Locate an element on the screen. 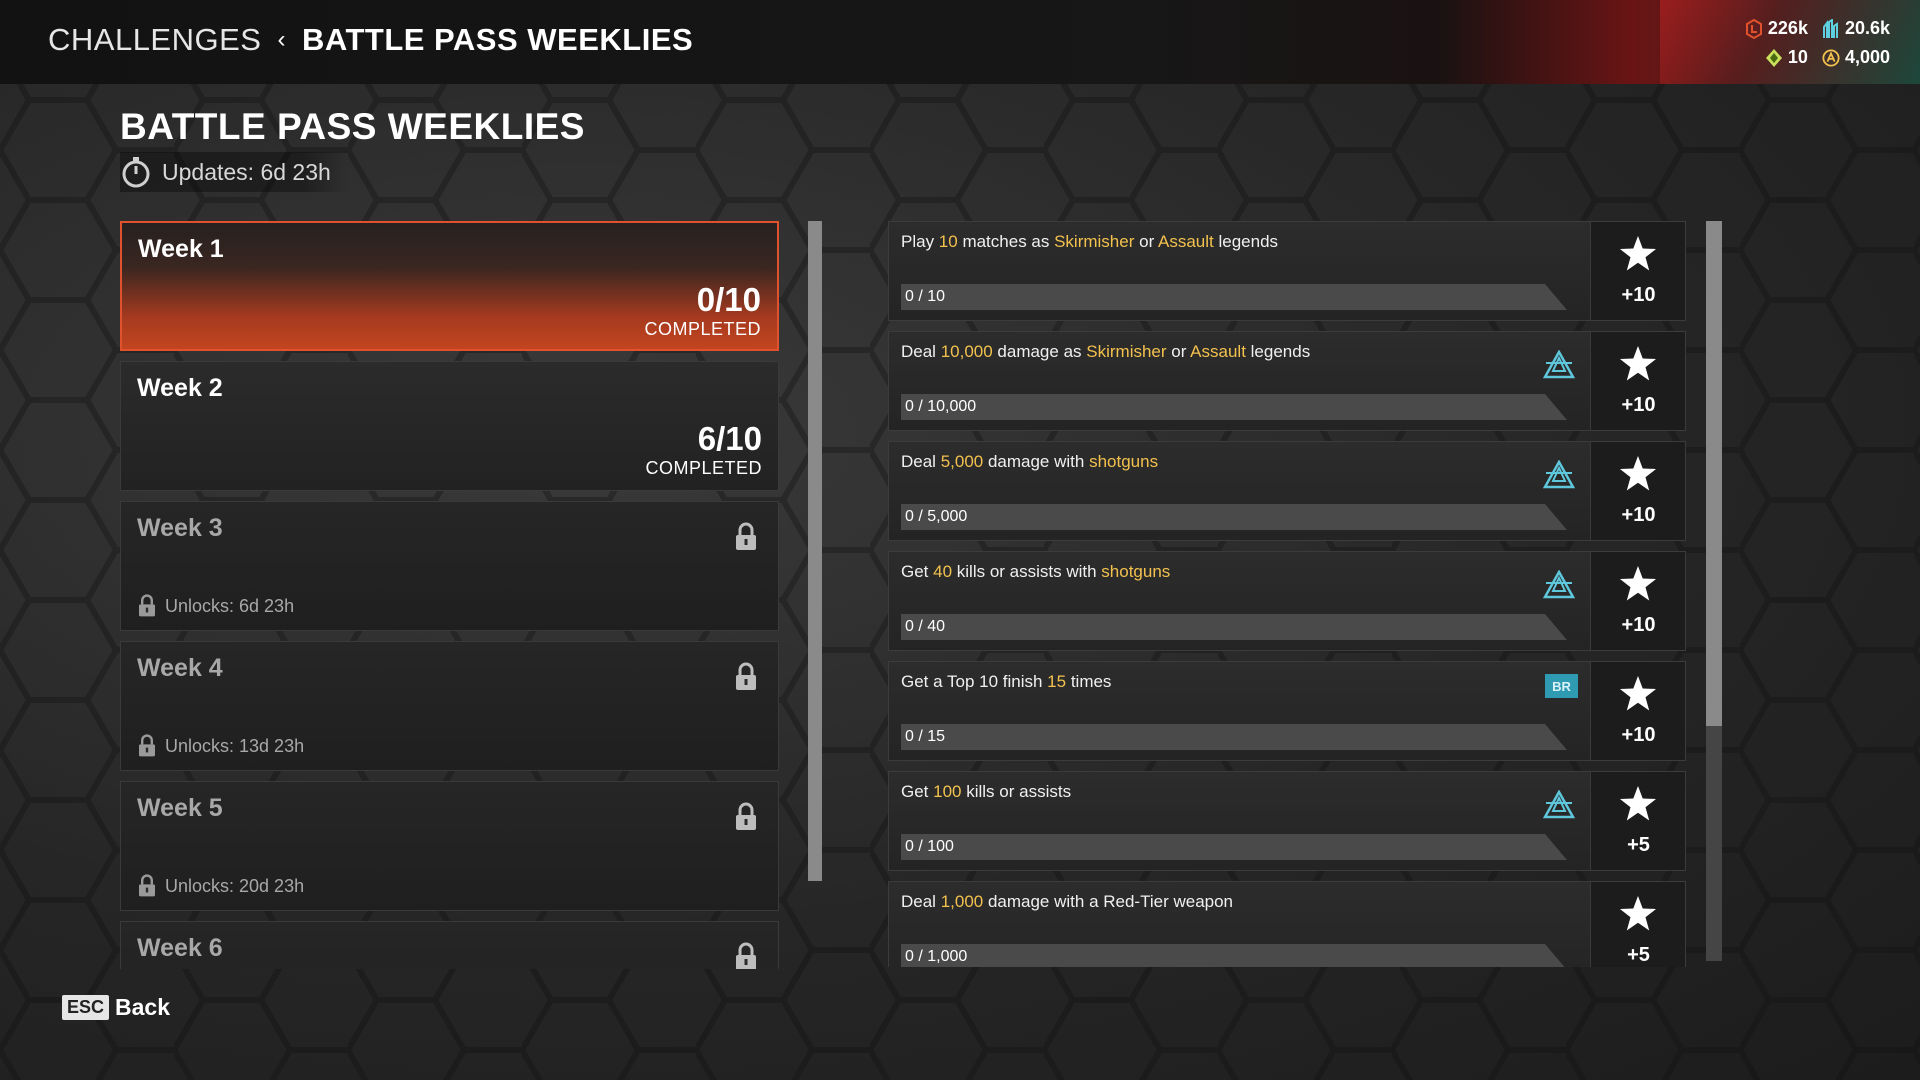  unlock-timer: Unlocks: 6d 23h is located at coordinates (215, 606).